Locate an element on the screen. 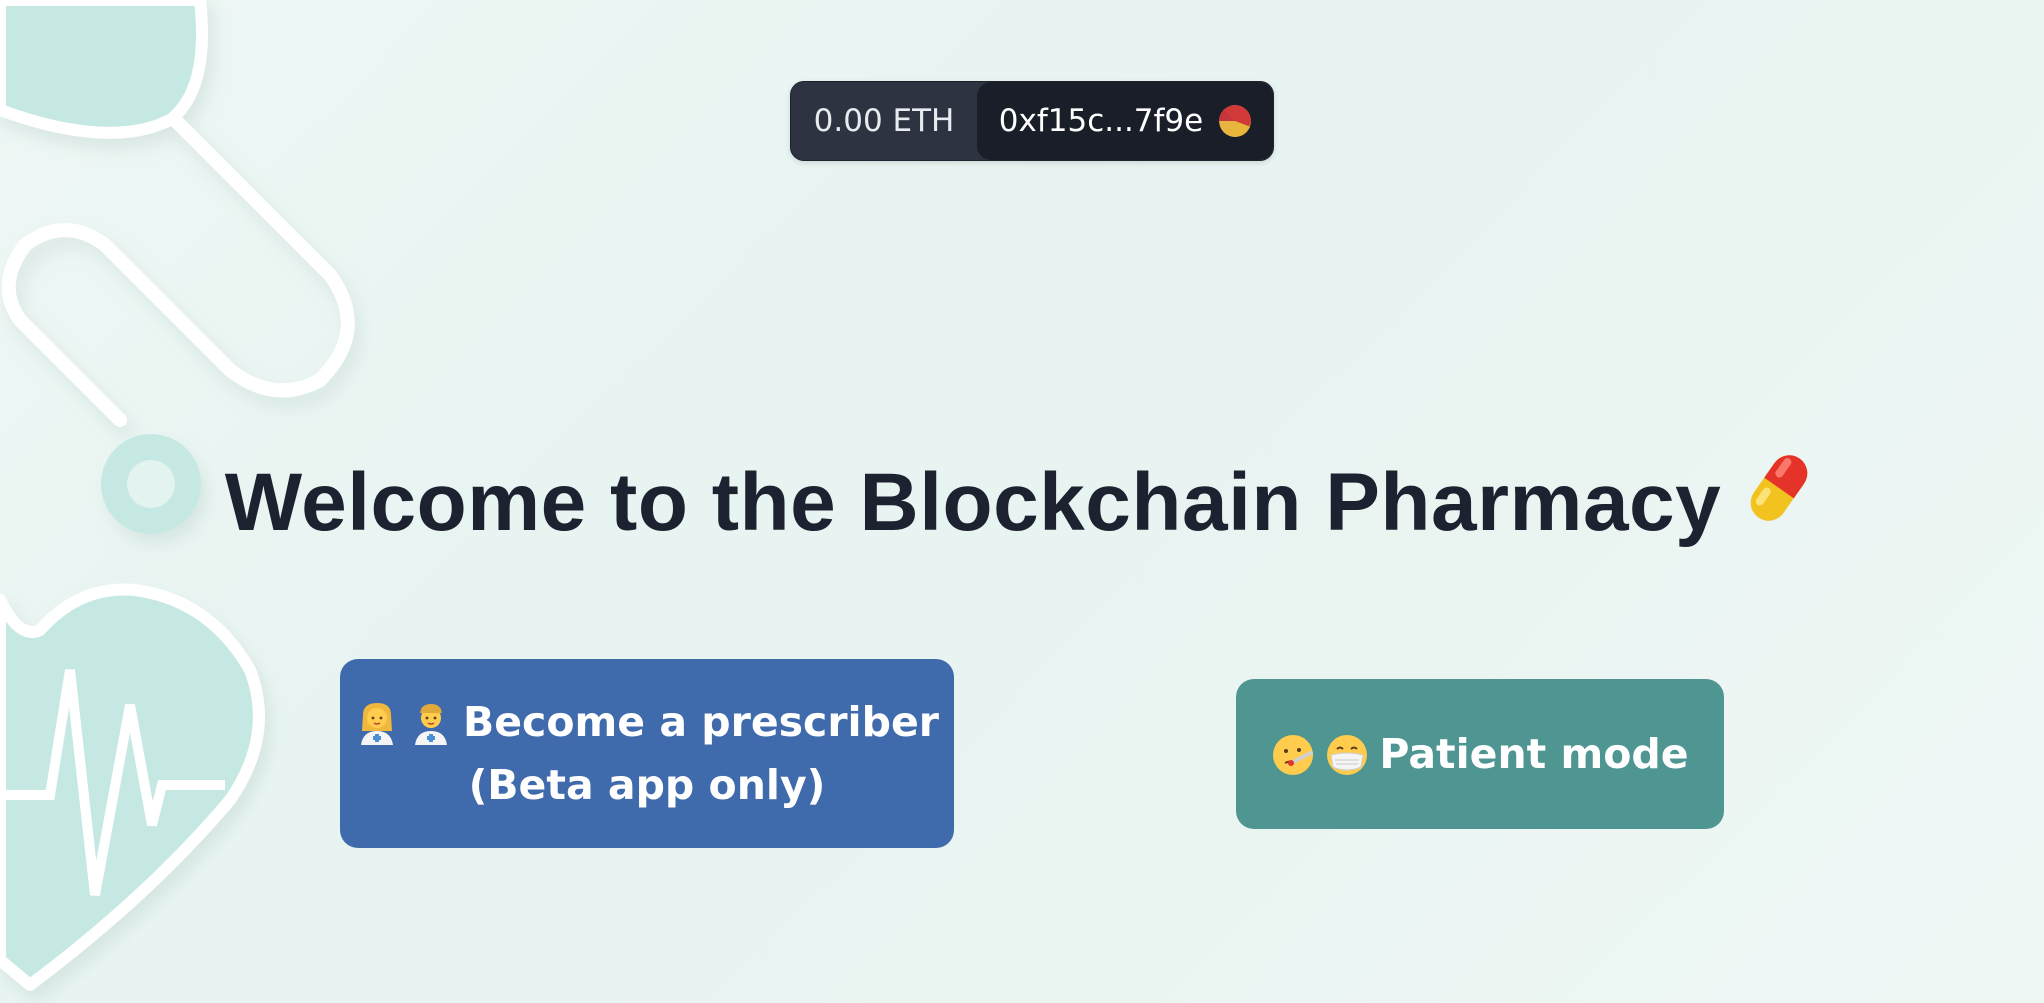 Image resolution: width=2044 pixels, height=1003 pixels. page-title: Welcome to the Blockchain Pharmacy is located at coordinates (1022, 503).